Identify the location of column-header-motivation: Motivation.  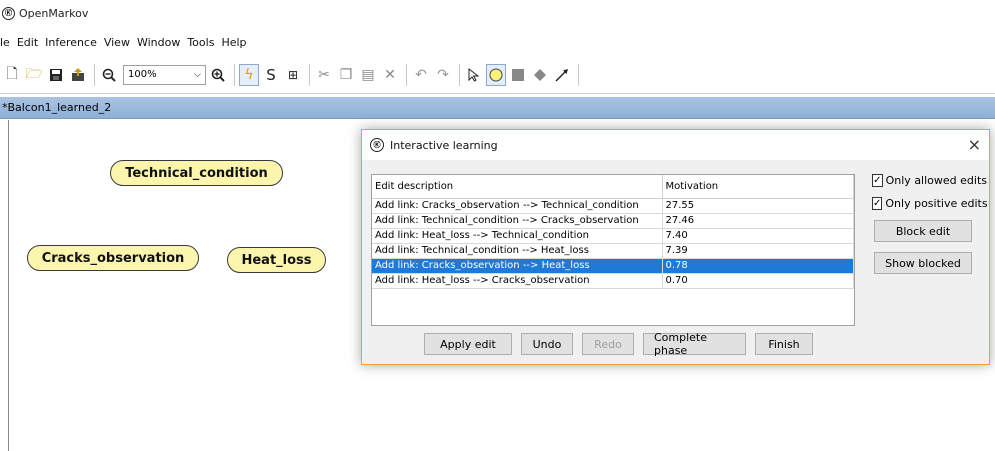
(758, 187).